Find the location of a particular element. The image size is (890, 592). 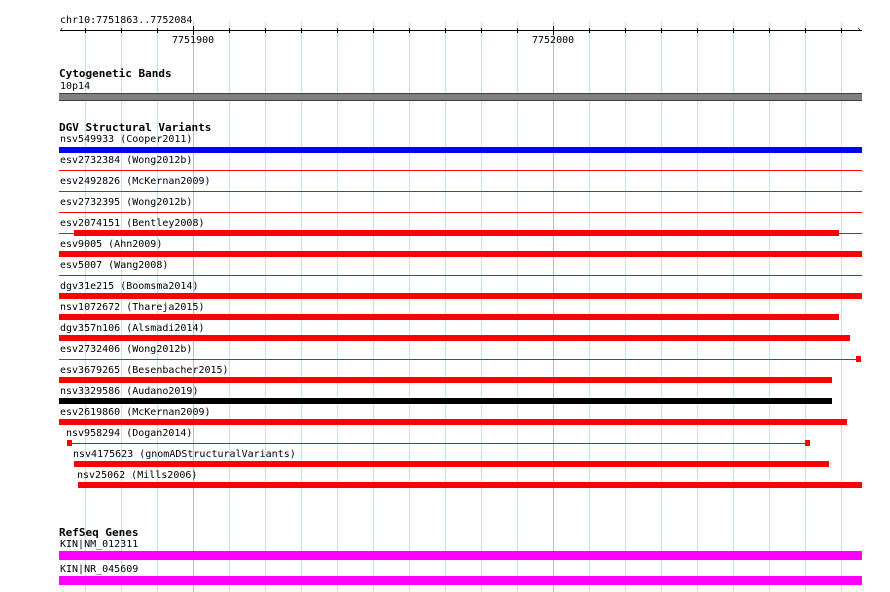

track-title: RefSeq Genes is located at coordinates (98, 532).